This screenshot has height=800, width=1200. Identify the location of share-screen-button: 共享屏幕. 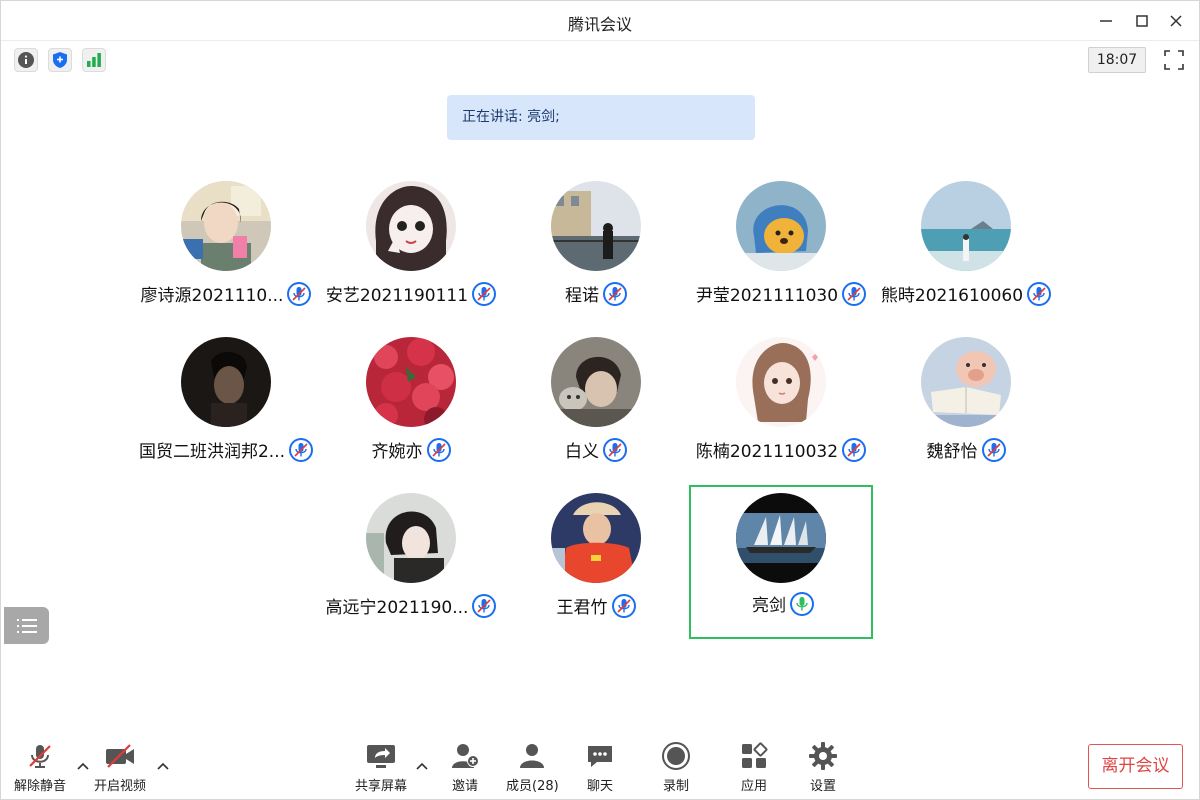
(381, 767).